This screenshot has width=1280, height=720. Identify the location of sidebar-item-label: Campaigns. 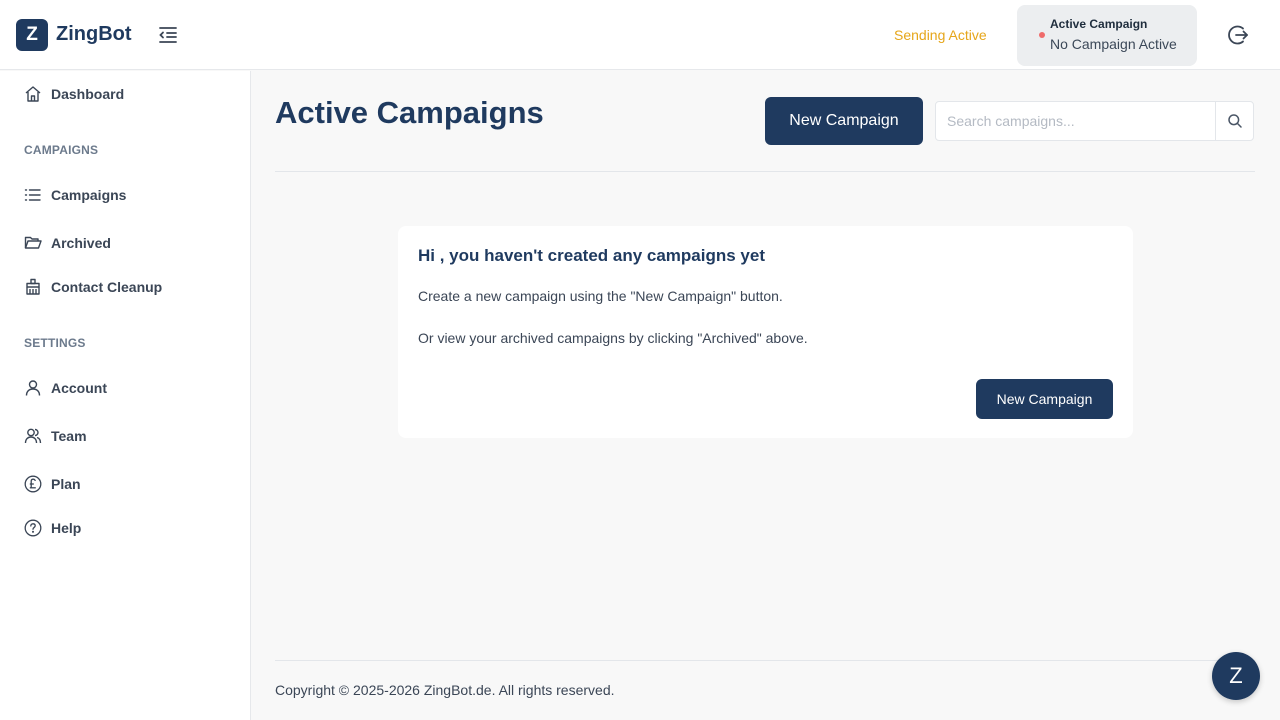
(89, 195).